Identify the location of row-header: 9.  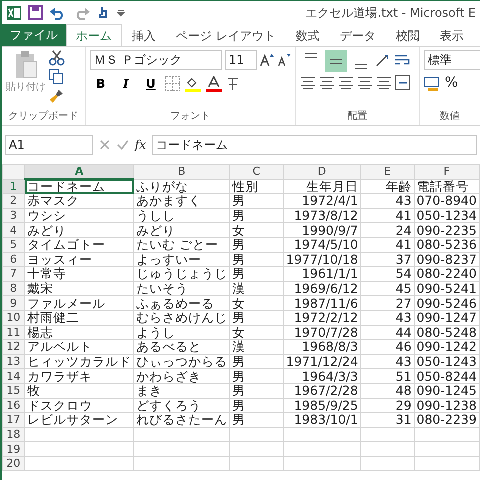
(13, 303).